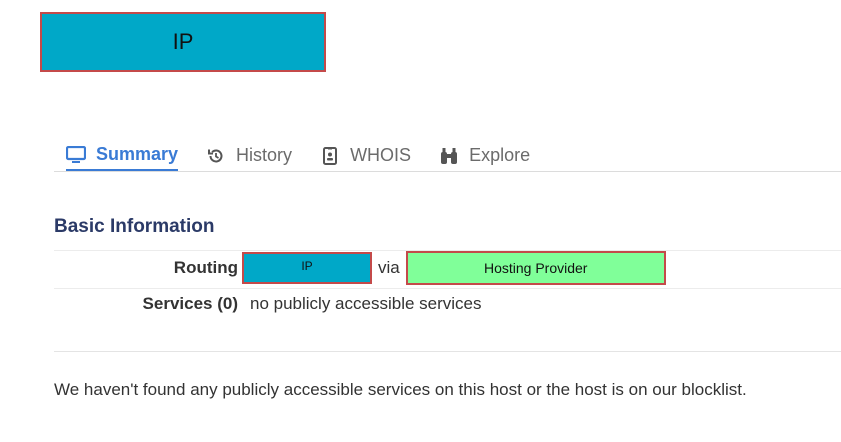 This screenshot has height=442, width=841. Describe the element at coordinates (137, 154) in the screenshot. I see `tab-summary-label: Summary` at that location.